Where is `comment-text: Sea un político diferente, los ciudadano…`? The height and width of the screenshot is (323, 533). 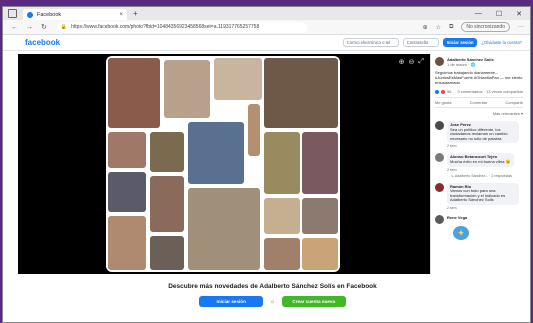
comment-text: Sea un político diferente, los ciudadano… is located at coordinates (479, 133).